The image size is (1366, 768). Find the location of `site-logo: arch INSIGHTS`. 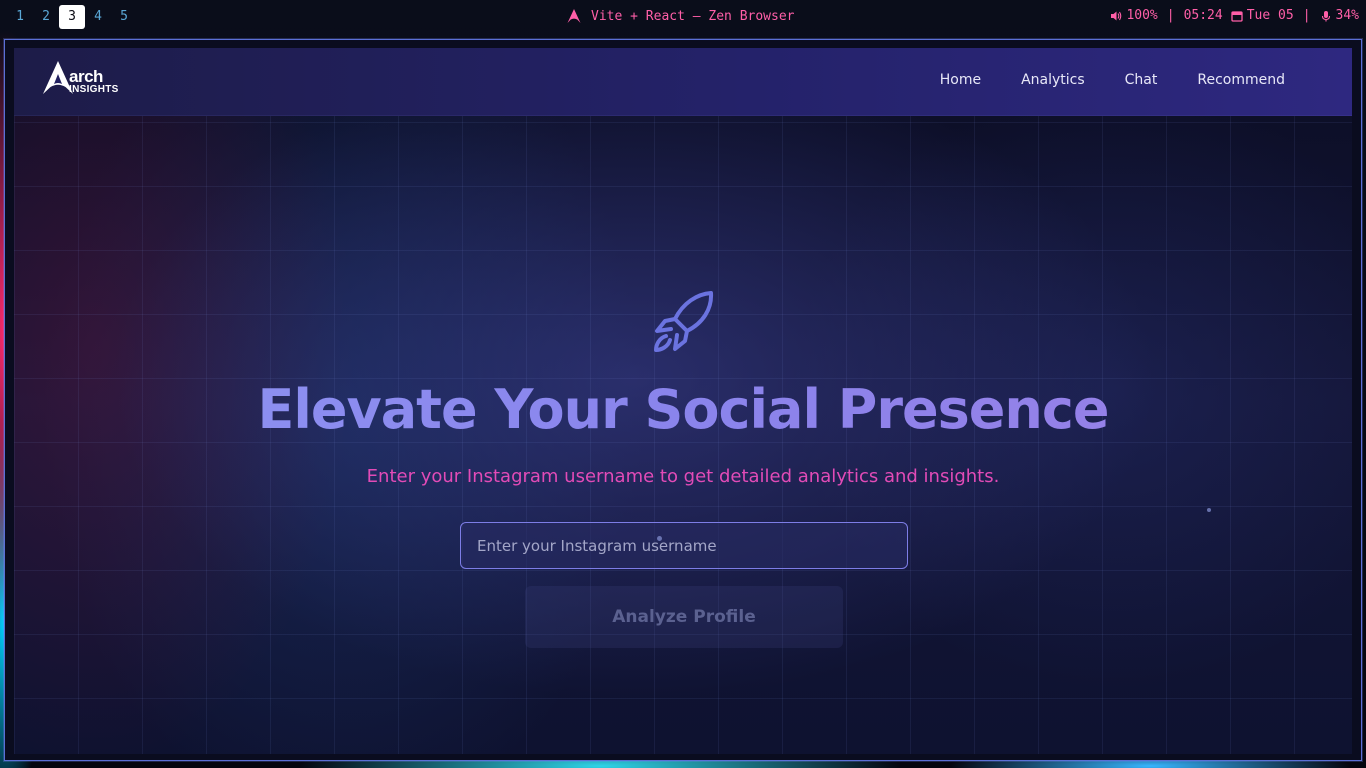

site-logo: arch INSIGHTS is located at coordinates (93, 78).